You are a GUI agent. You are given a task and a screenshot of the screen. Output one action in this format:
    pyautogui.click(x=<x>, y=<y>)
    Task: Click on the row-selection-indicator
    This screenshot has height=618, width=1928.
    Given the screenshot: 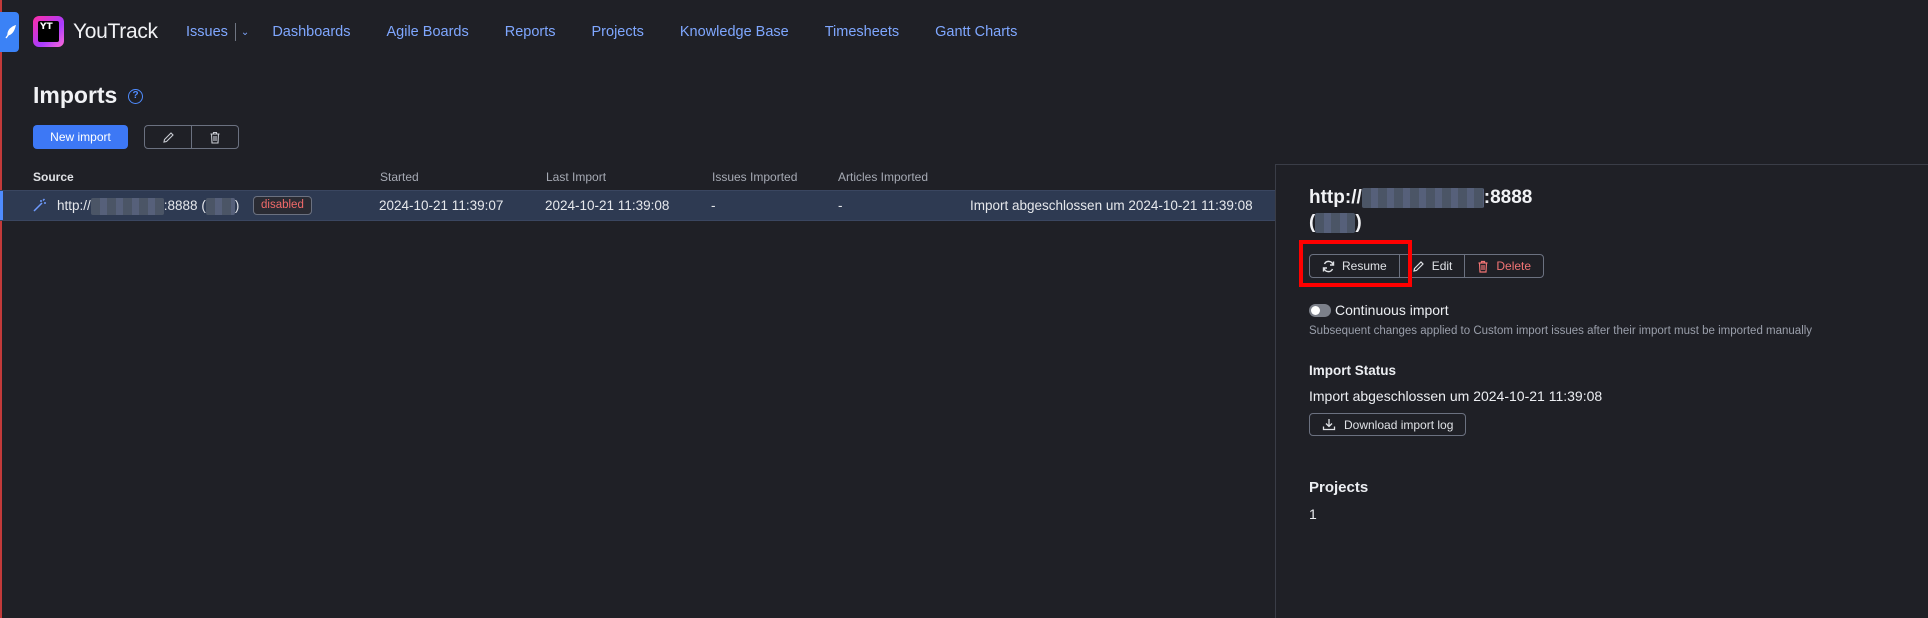 What is the action you would take?
    pyautogui.click(x=1, y=205)
    